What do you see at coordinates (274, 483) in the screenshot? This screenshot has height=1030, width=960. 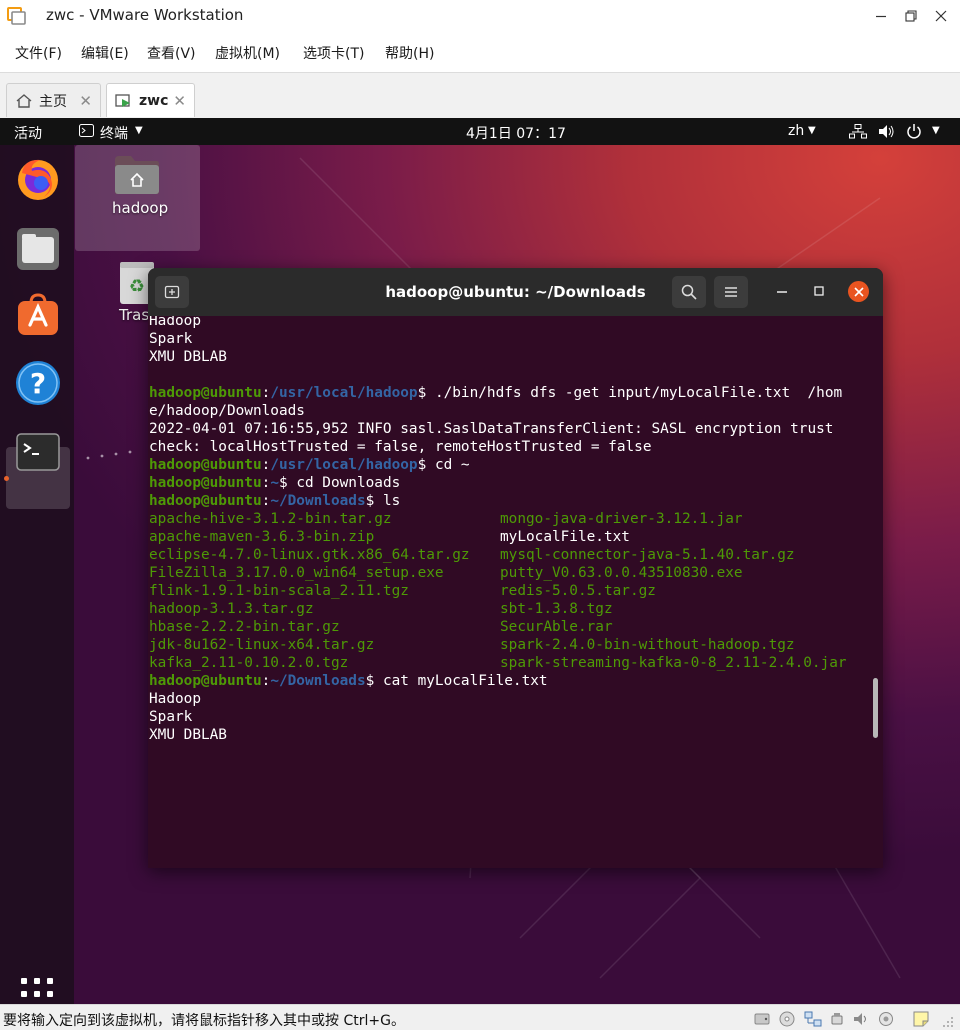 I see `prompt-path: ~` at bounding box center [274, 483].